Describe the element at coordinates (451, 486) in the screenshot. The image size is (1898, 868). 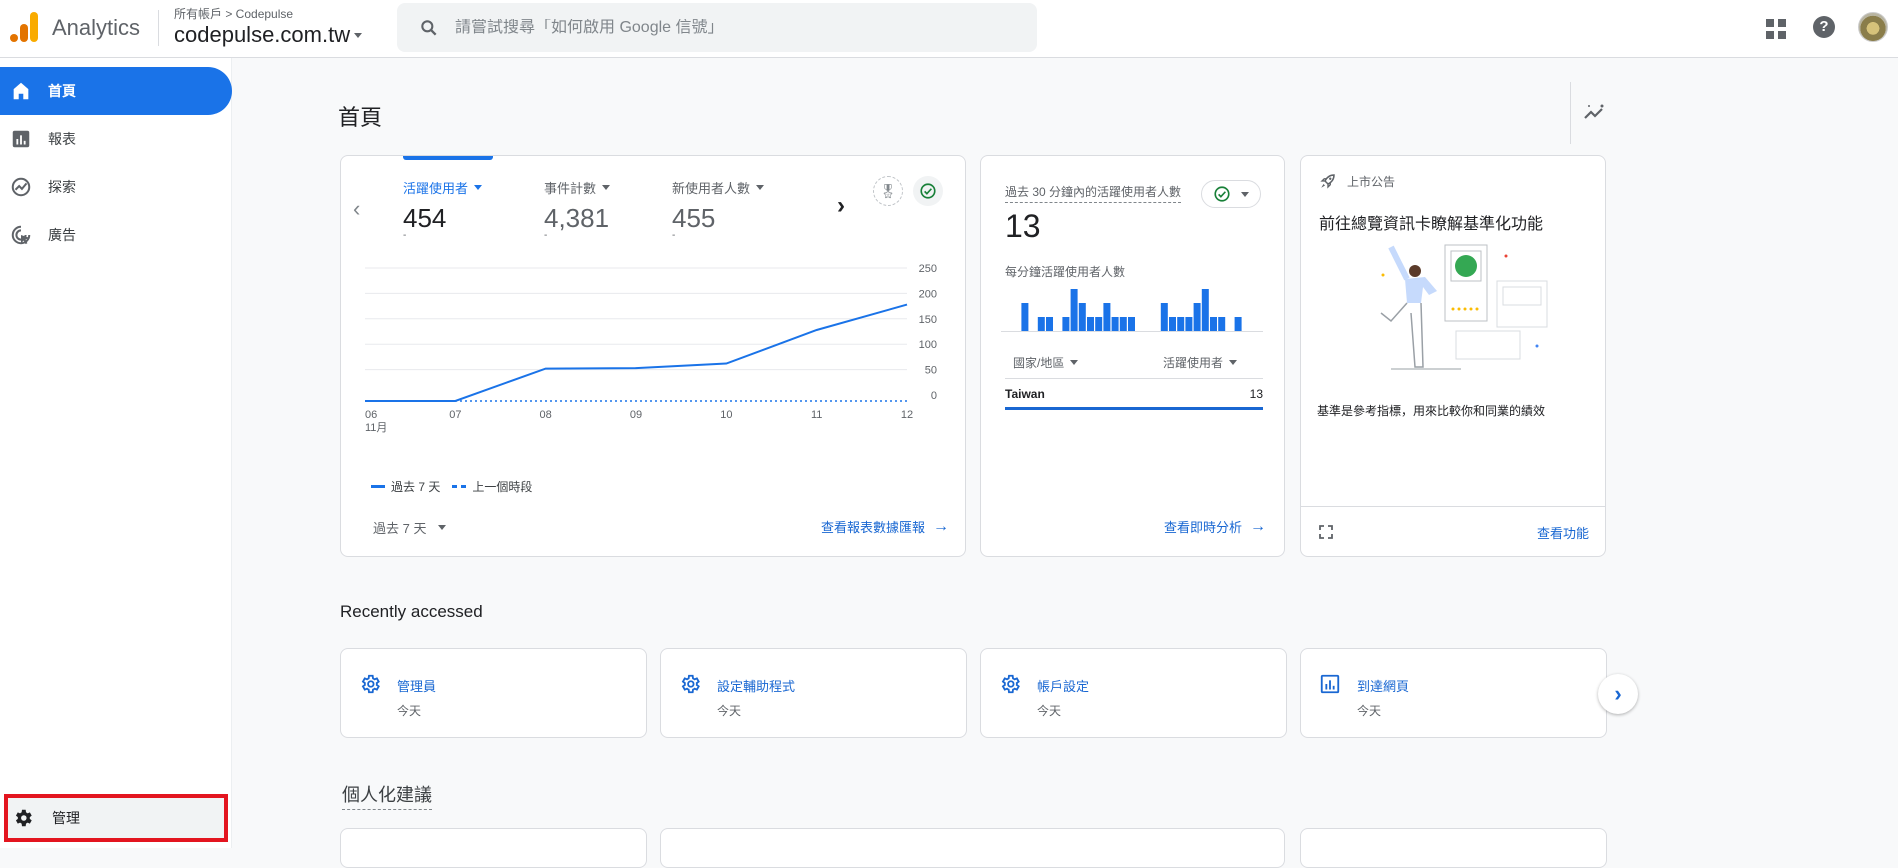
I see `chart-legend: 過去 7 天 上一個時段` at that location.